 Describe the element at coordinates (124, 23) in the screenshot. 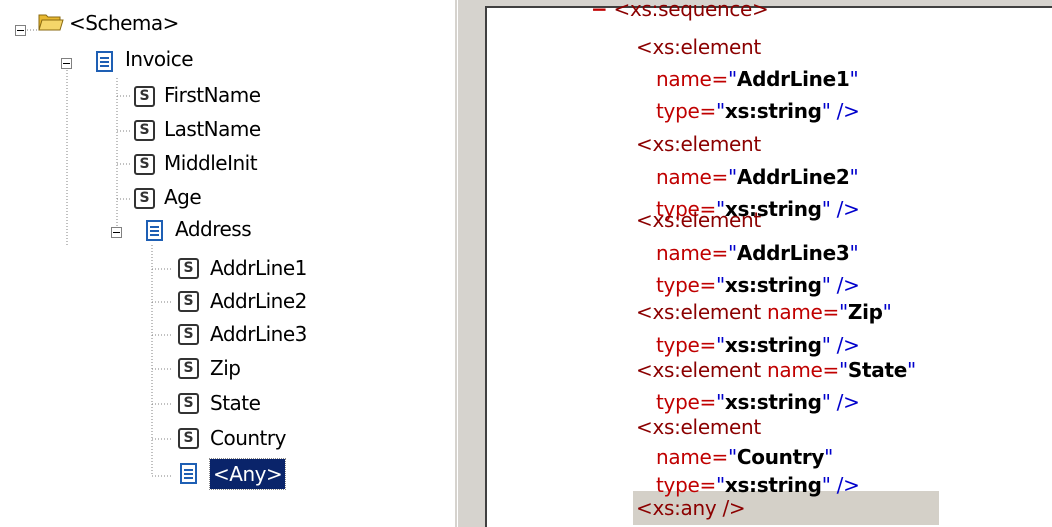

I see `tree-node-schema: <Schema>` at that location.